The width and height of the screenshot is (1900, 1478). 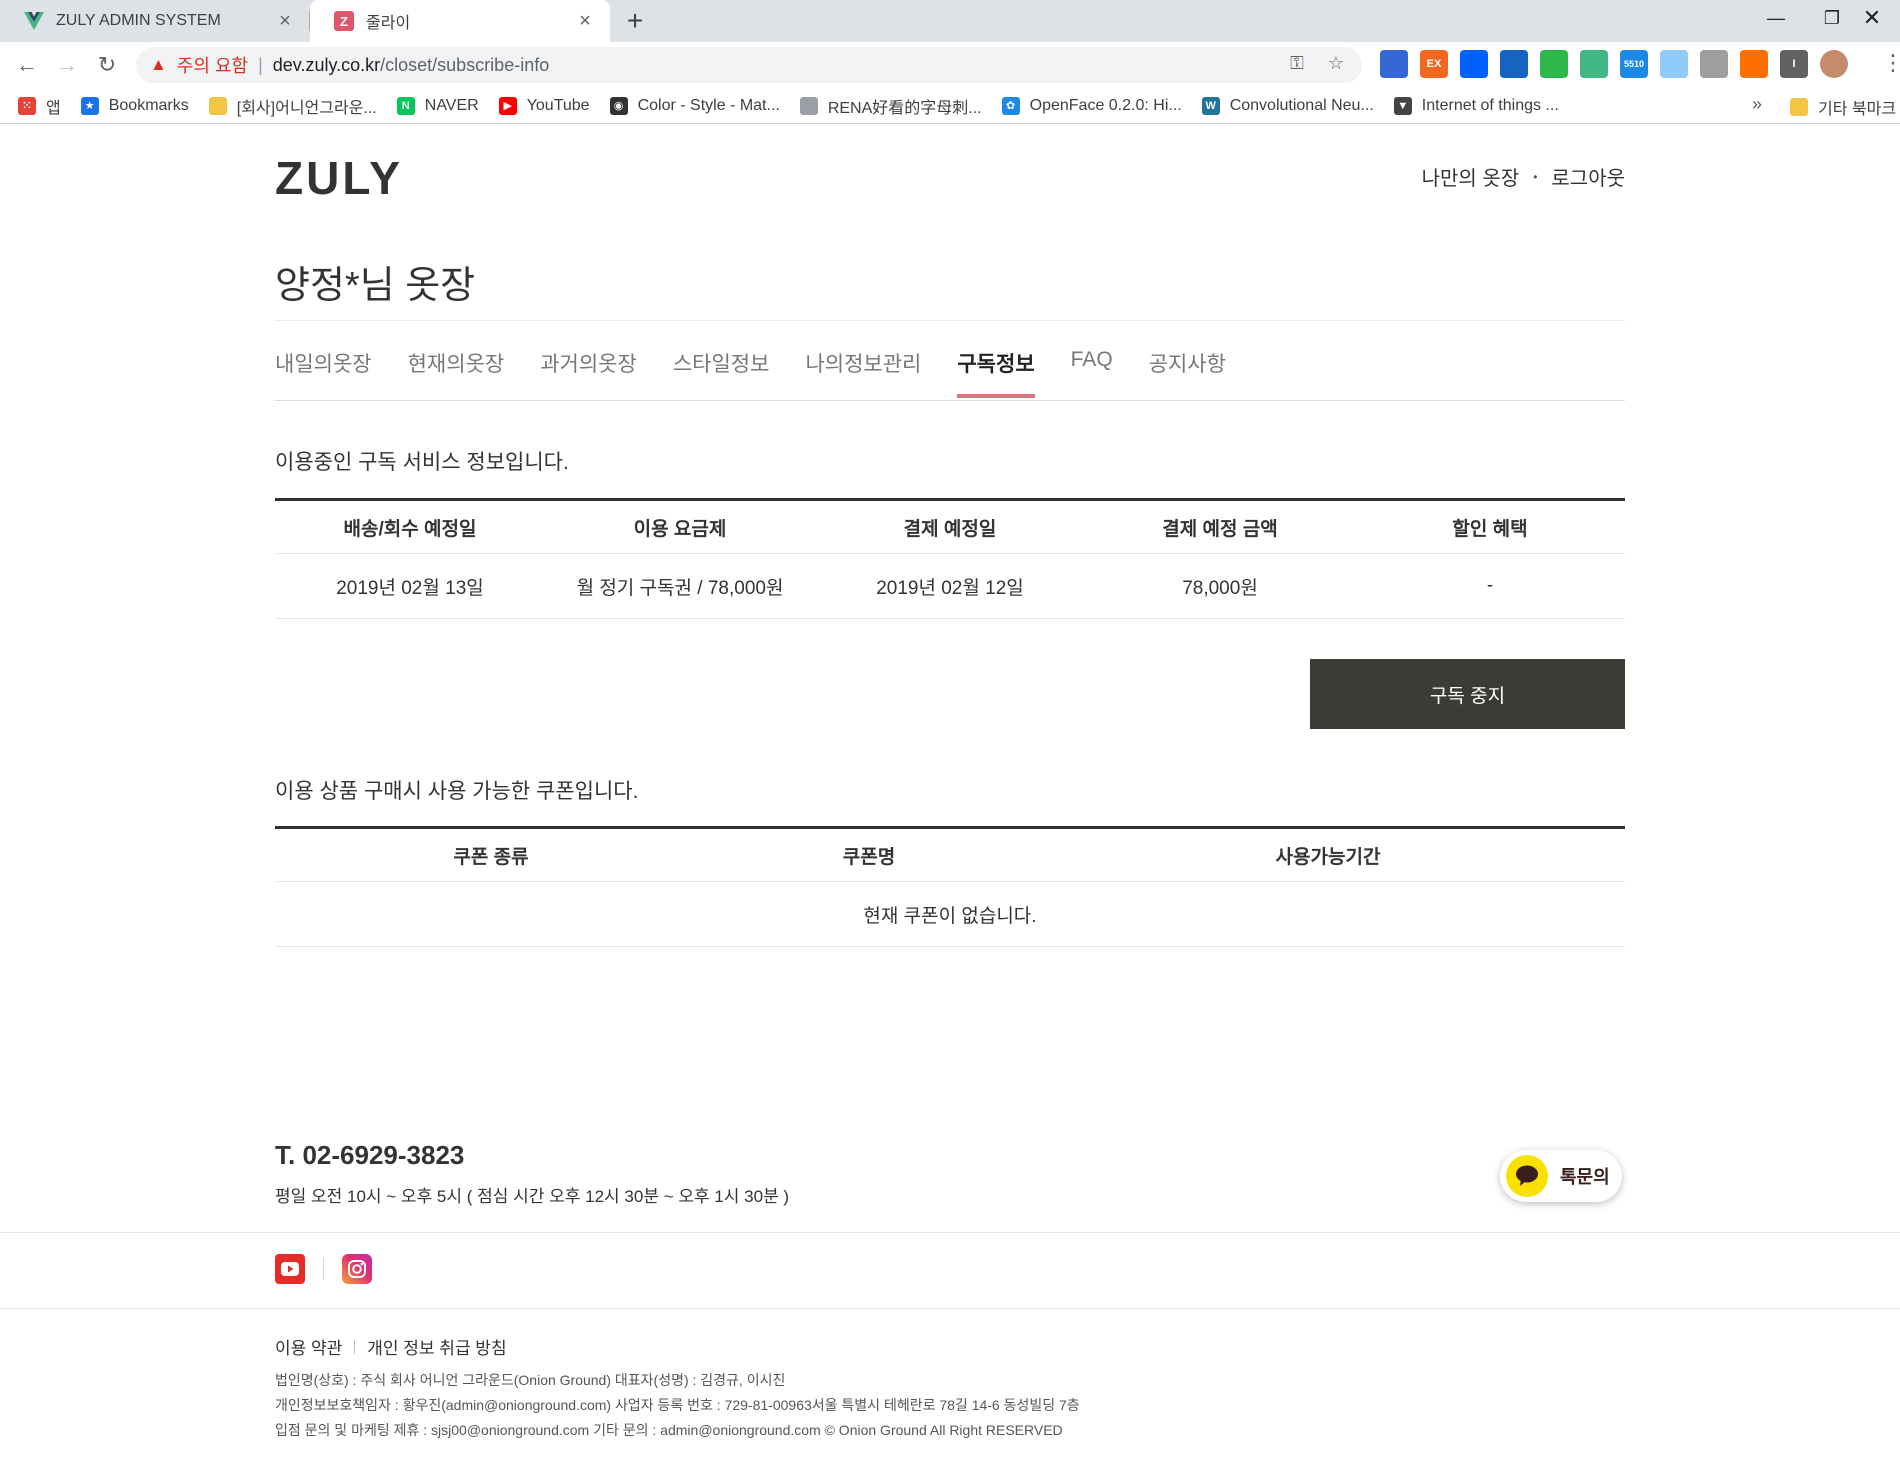 I want to click on site-logo: ZULY, so click(x=339, y=178).